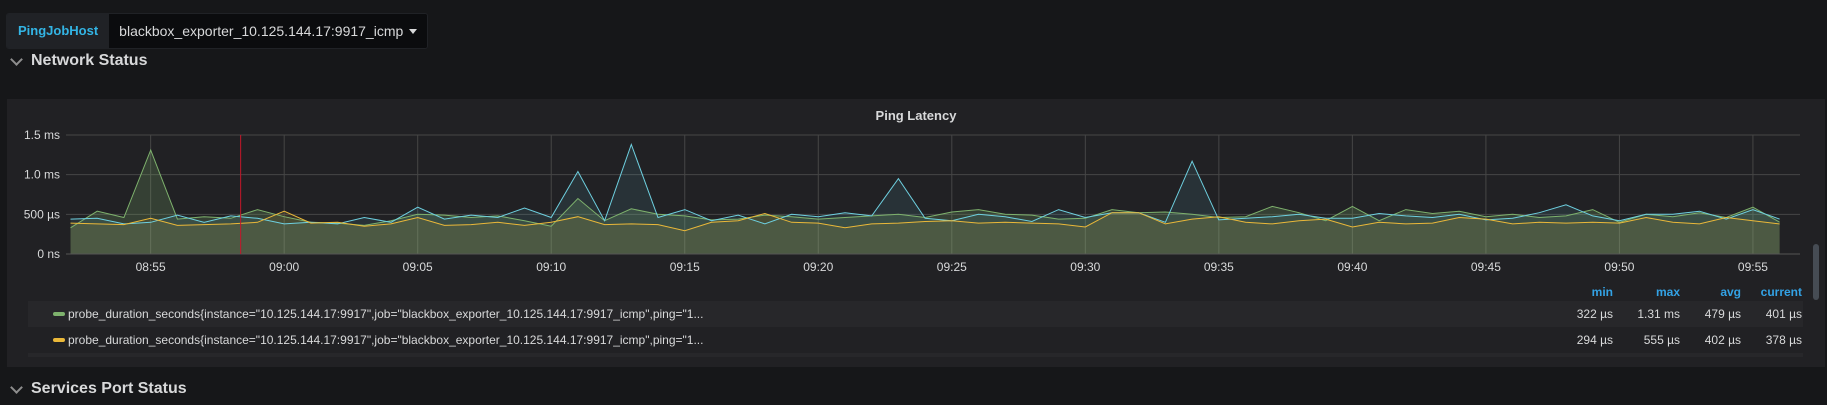 This screenshot has height=405, width=1827. What do you see at coordinates (1783, 340) in the screenshot?
I see `legend-current: 378 µs` at bounding box center [1783, 340].